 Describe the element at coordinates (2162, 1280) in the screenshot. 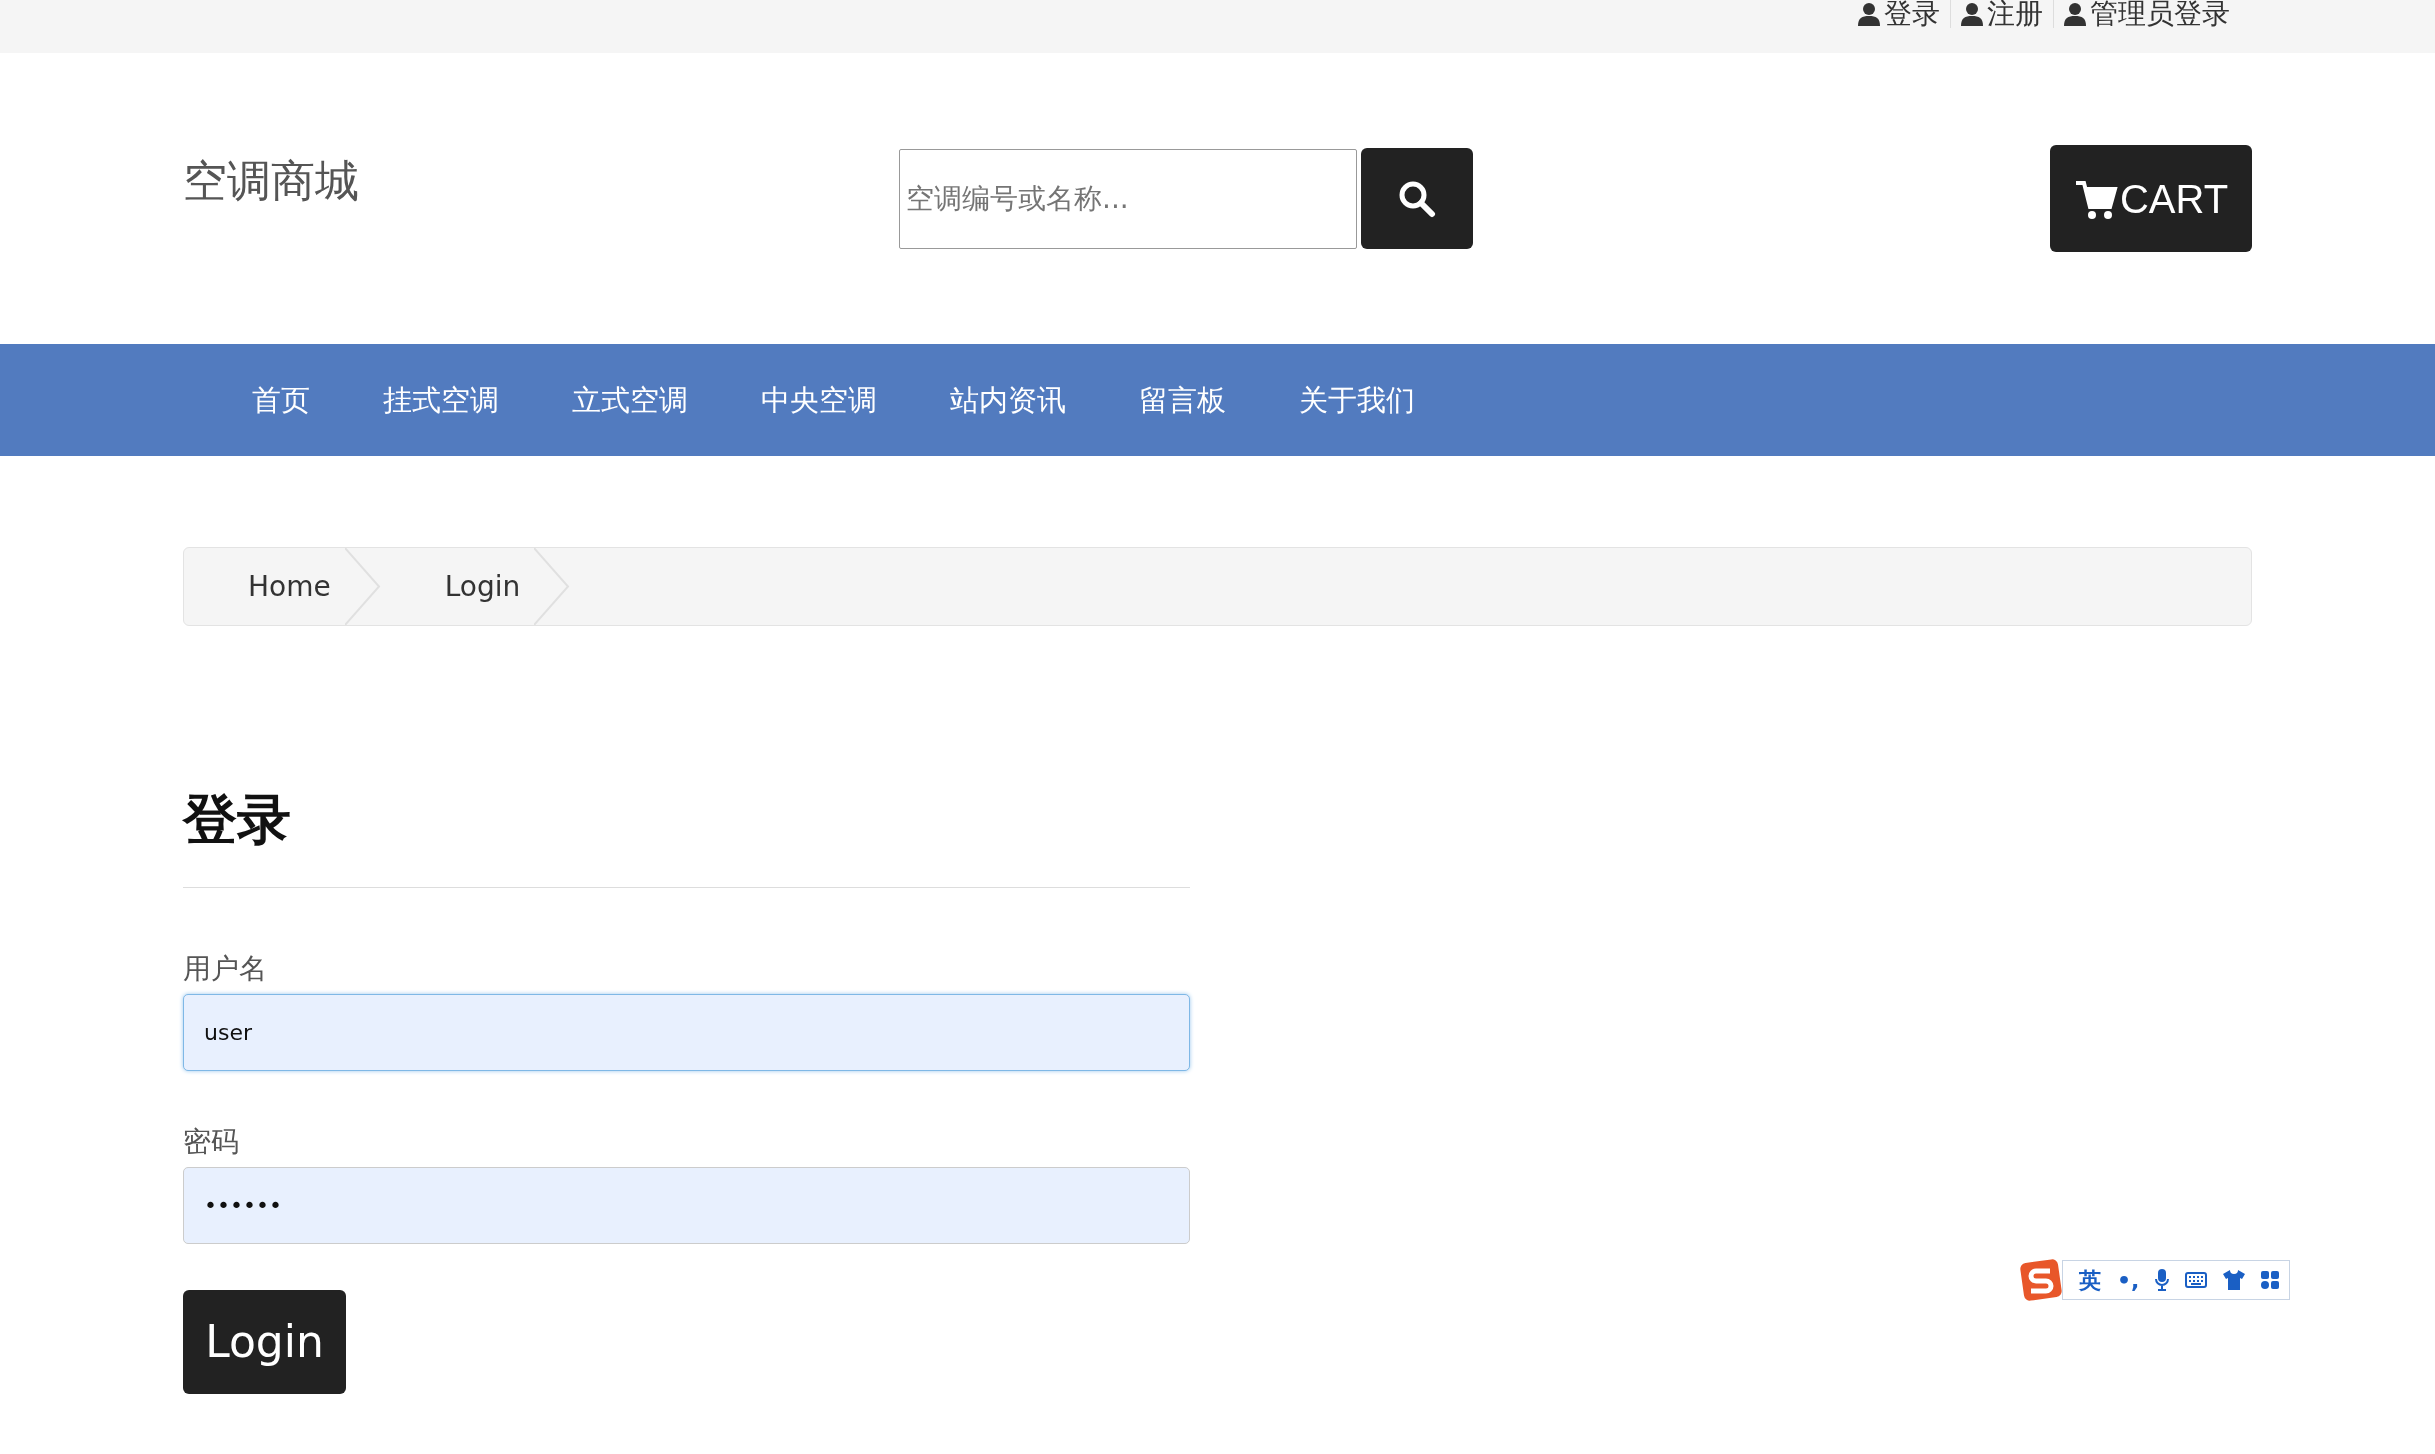

I see `microphone-icon` at that location.